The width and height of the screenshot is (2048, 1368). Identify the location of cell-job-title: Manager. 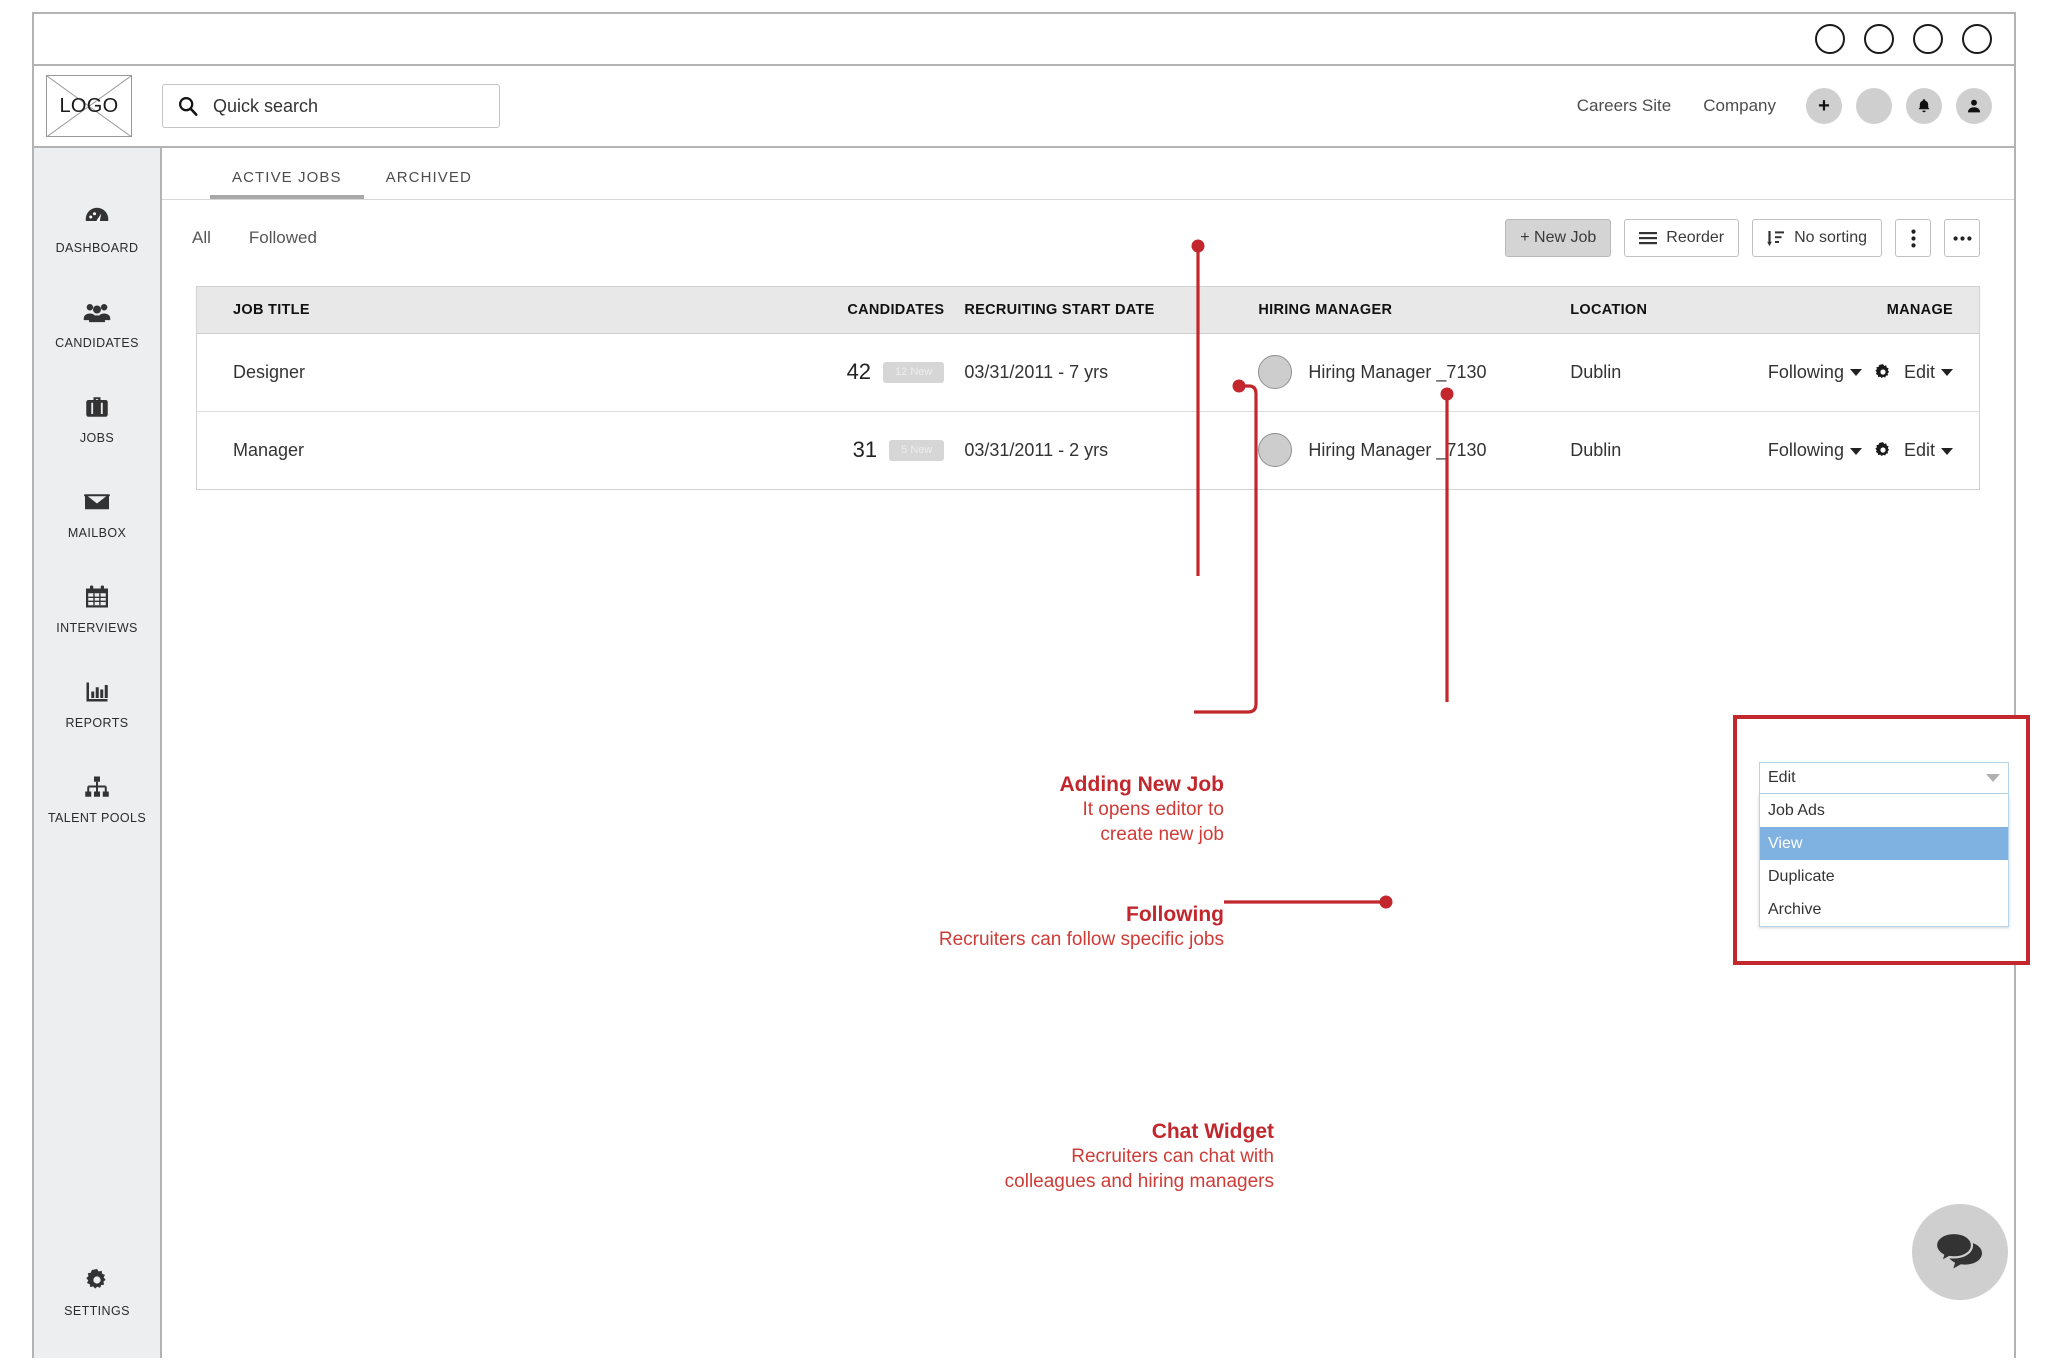
(460, 450).